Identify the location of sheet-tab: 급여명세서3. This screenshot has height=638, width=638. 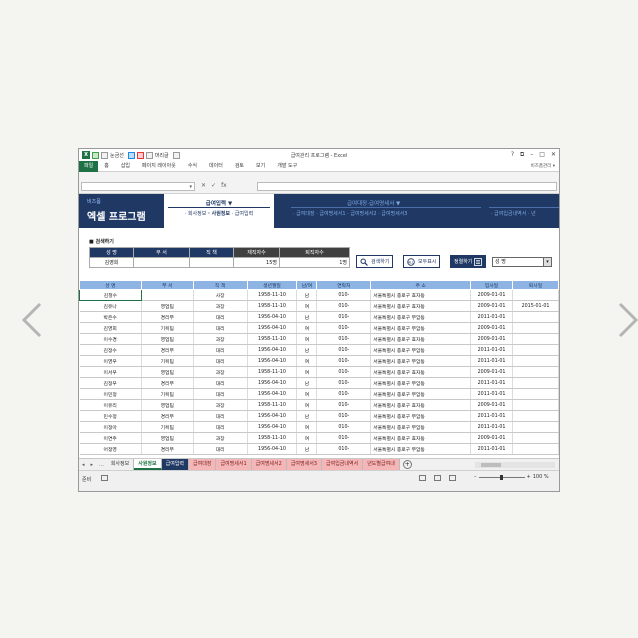
(304, 464).